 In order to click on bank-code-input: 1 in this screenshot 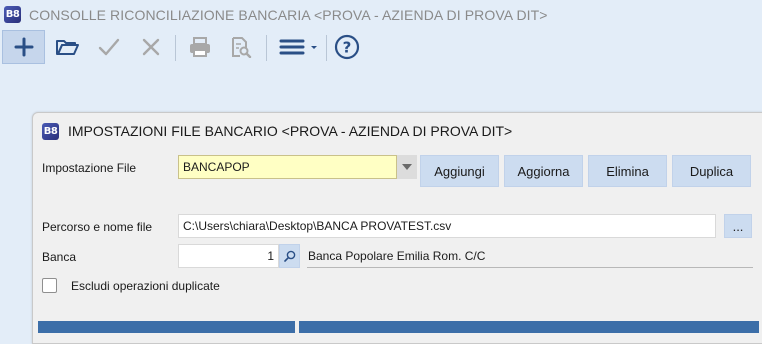, I will do `click(228, 256)`.